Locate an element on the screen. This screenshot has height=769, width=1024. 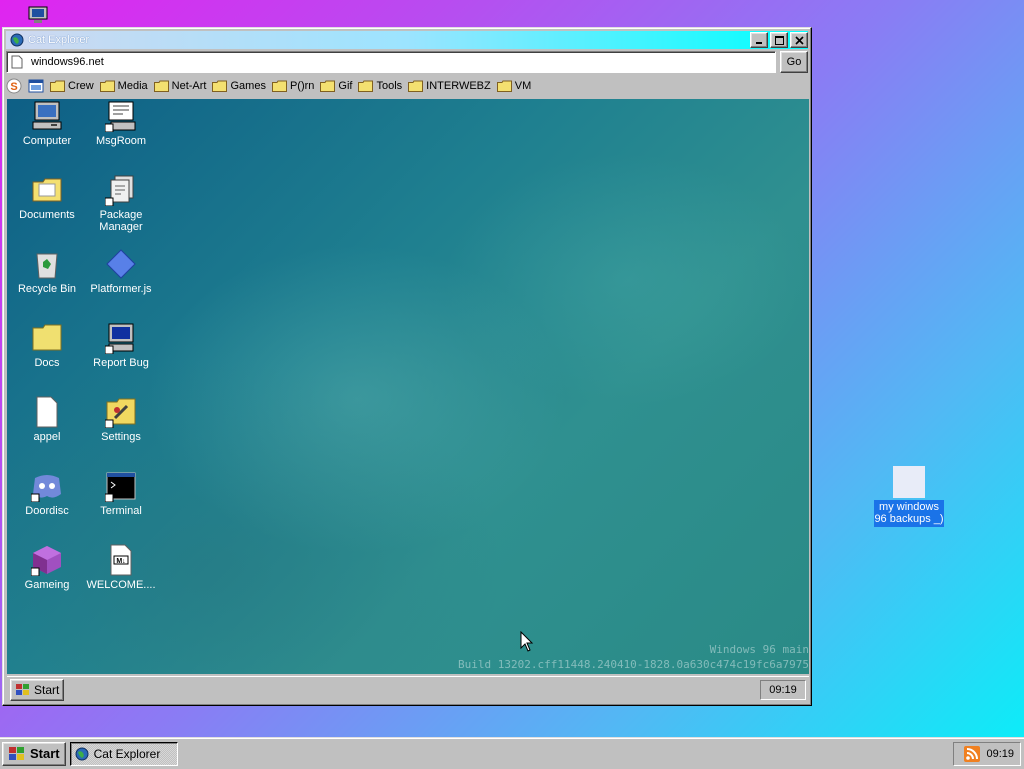
mouse-cursor-icon is located at coordinates (527, 641).